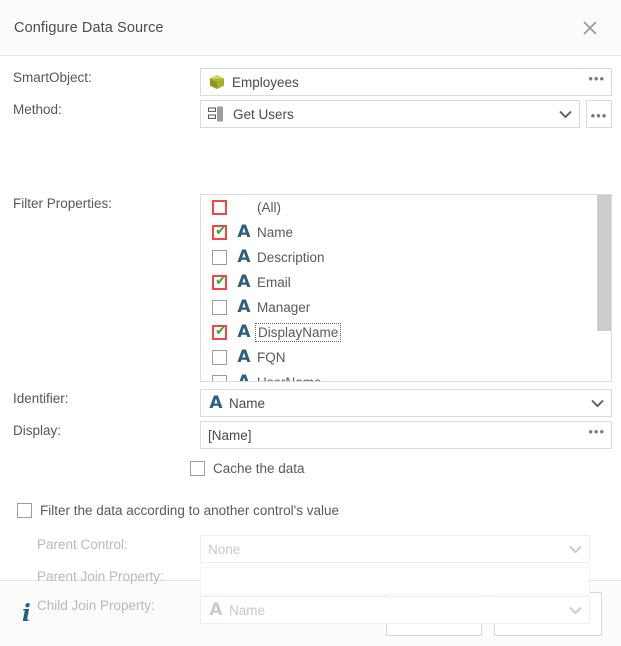 This screenshot has height=646, width=621. What do you see at coordinates (310, 28) in the screenshot?
I see `dialog-header: Configure Data Source` at bounding box center [310, 28].